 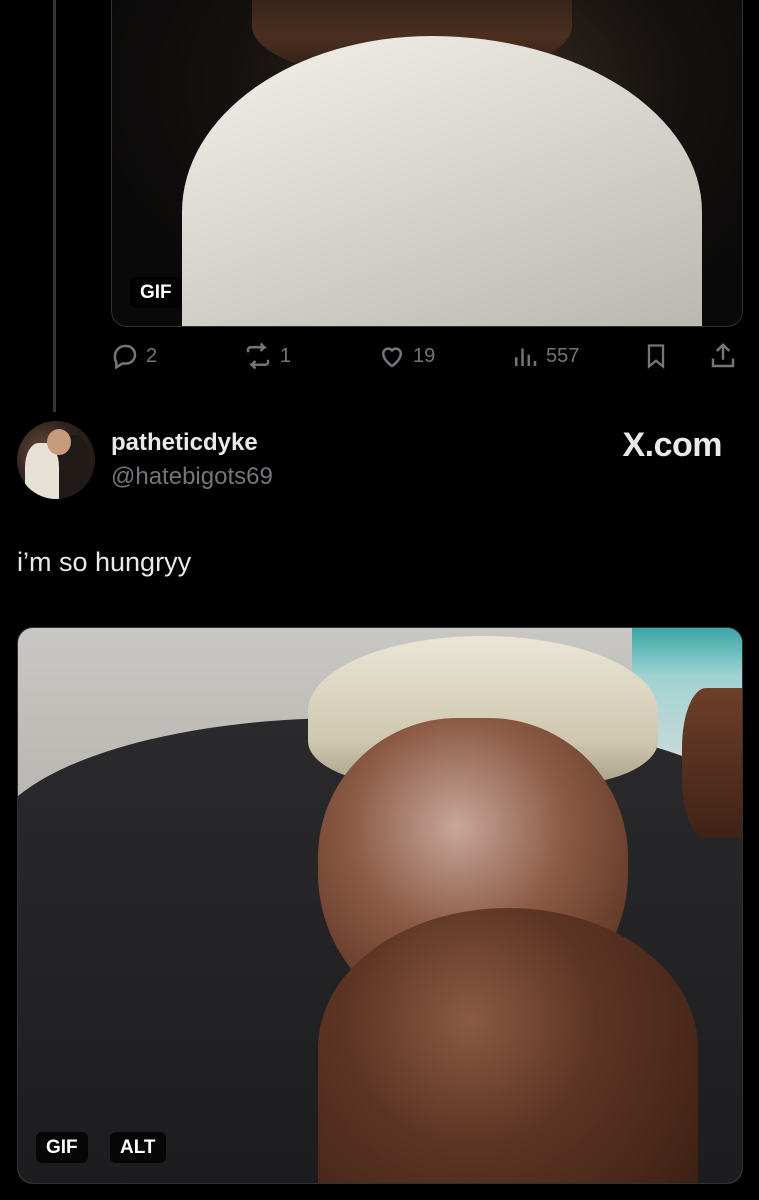 What do you see at coordinates (406, 356) in the screenshot?
I see `like-button: 19` at bounding box center [406, 356].